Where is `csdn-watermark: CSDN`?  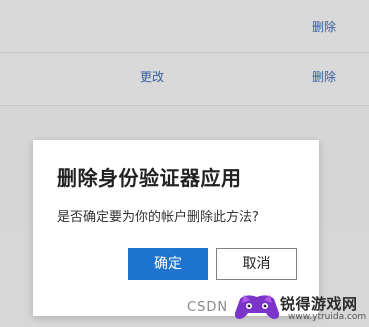 csdn-watermark: CSDN is located at coordinates (208, 307).